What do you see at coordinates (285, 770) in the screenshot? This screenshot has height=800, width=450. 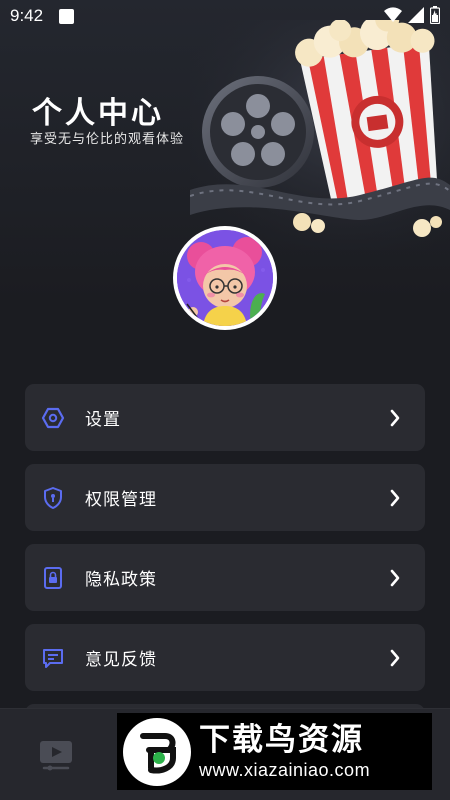 I see `watermark-url: www.xiazainiao.com` at bounding box center [285, 770].